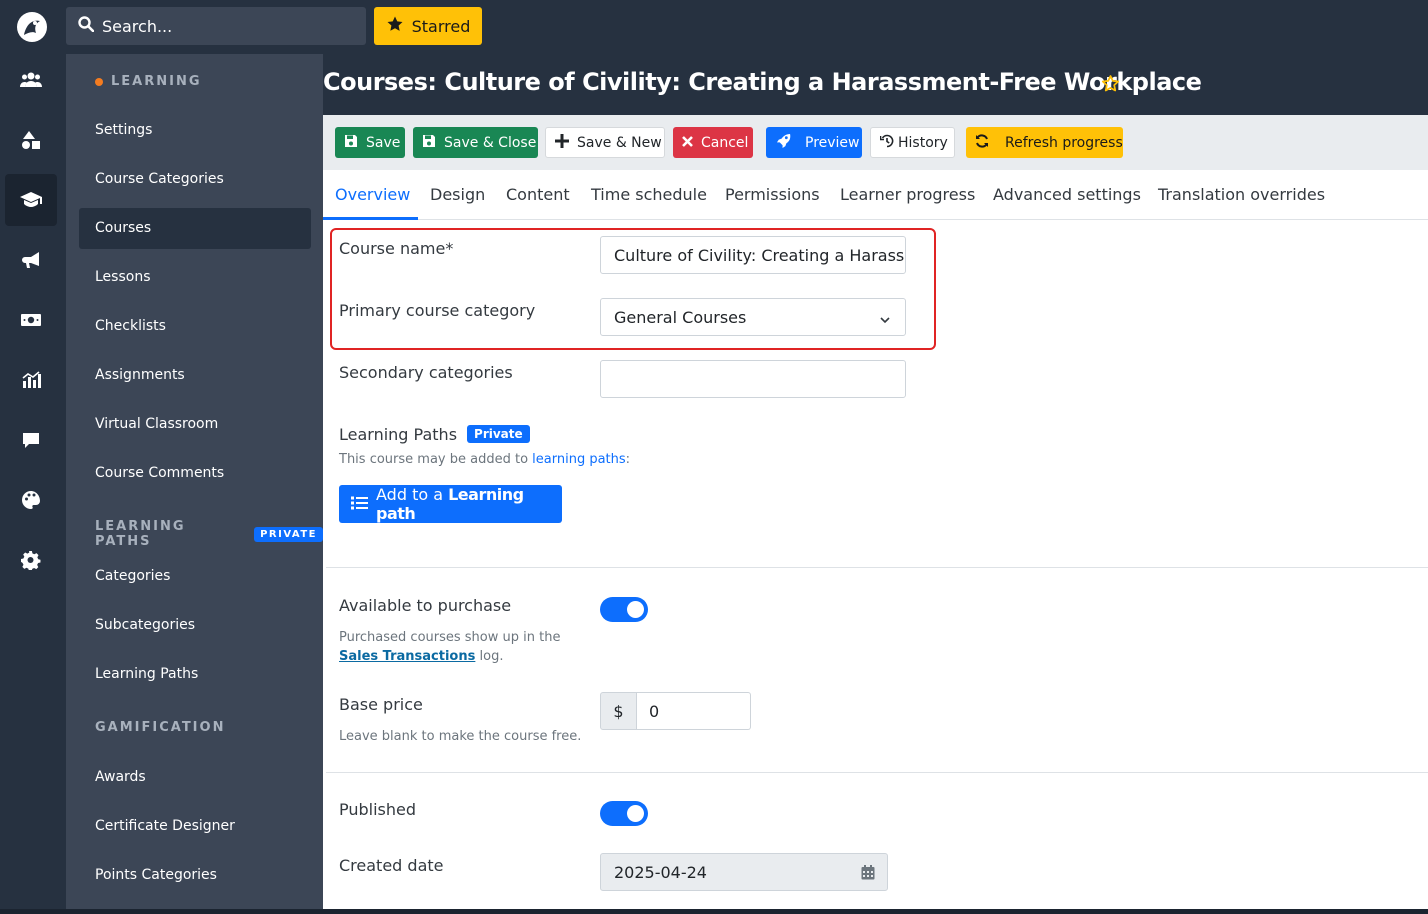 The height and width of the screenshot is (914, 1428). What do you see at coordinates (370, 218) in the screenshot?
I see `active-tab-indicator` at bounding box center [370, 218].